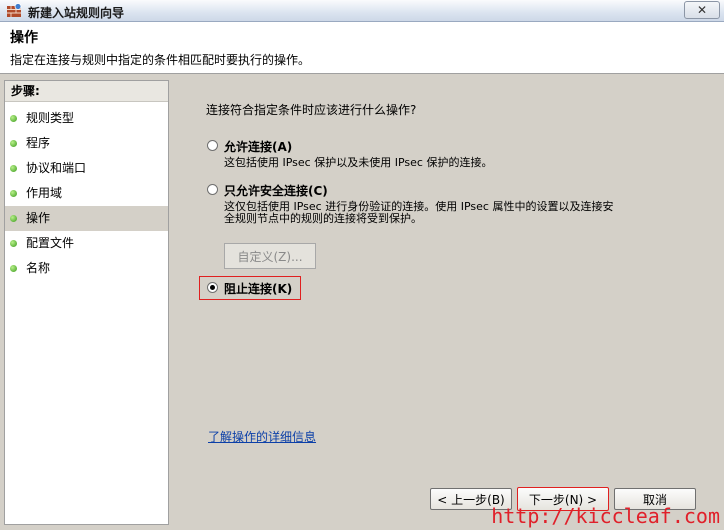 The image size is (724, 530). I want to click on sidebar-item-label: 协议和端口, so click(56, 168).